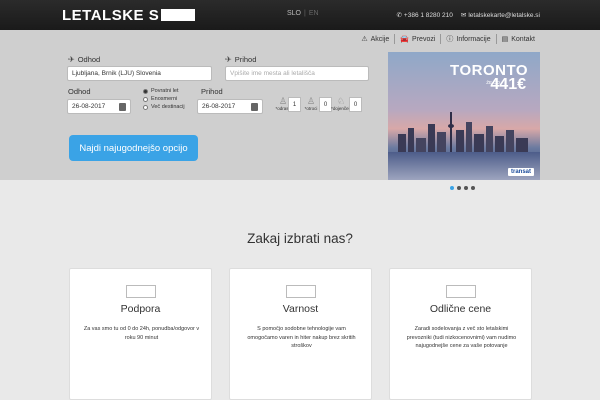 The width and height of the screenshot is (600, 400). I want to click on language-switcher: SLO | EN, so click(303, 13).